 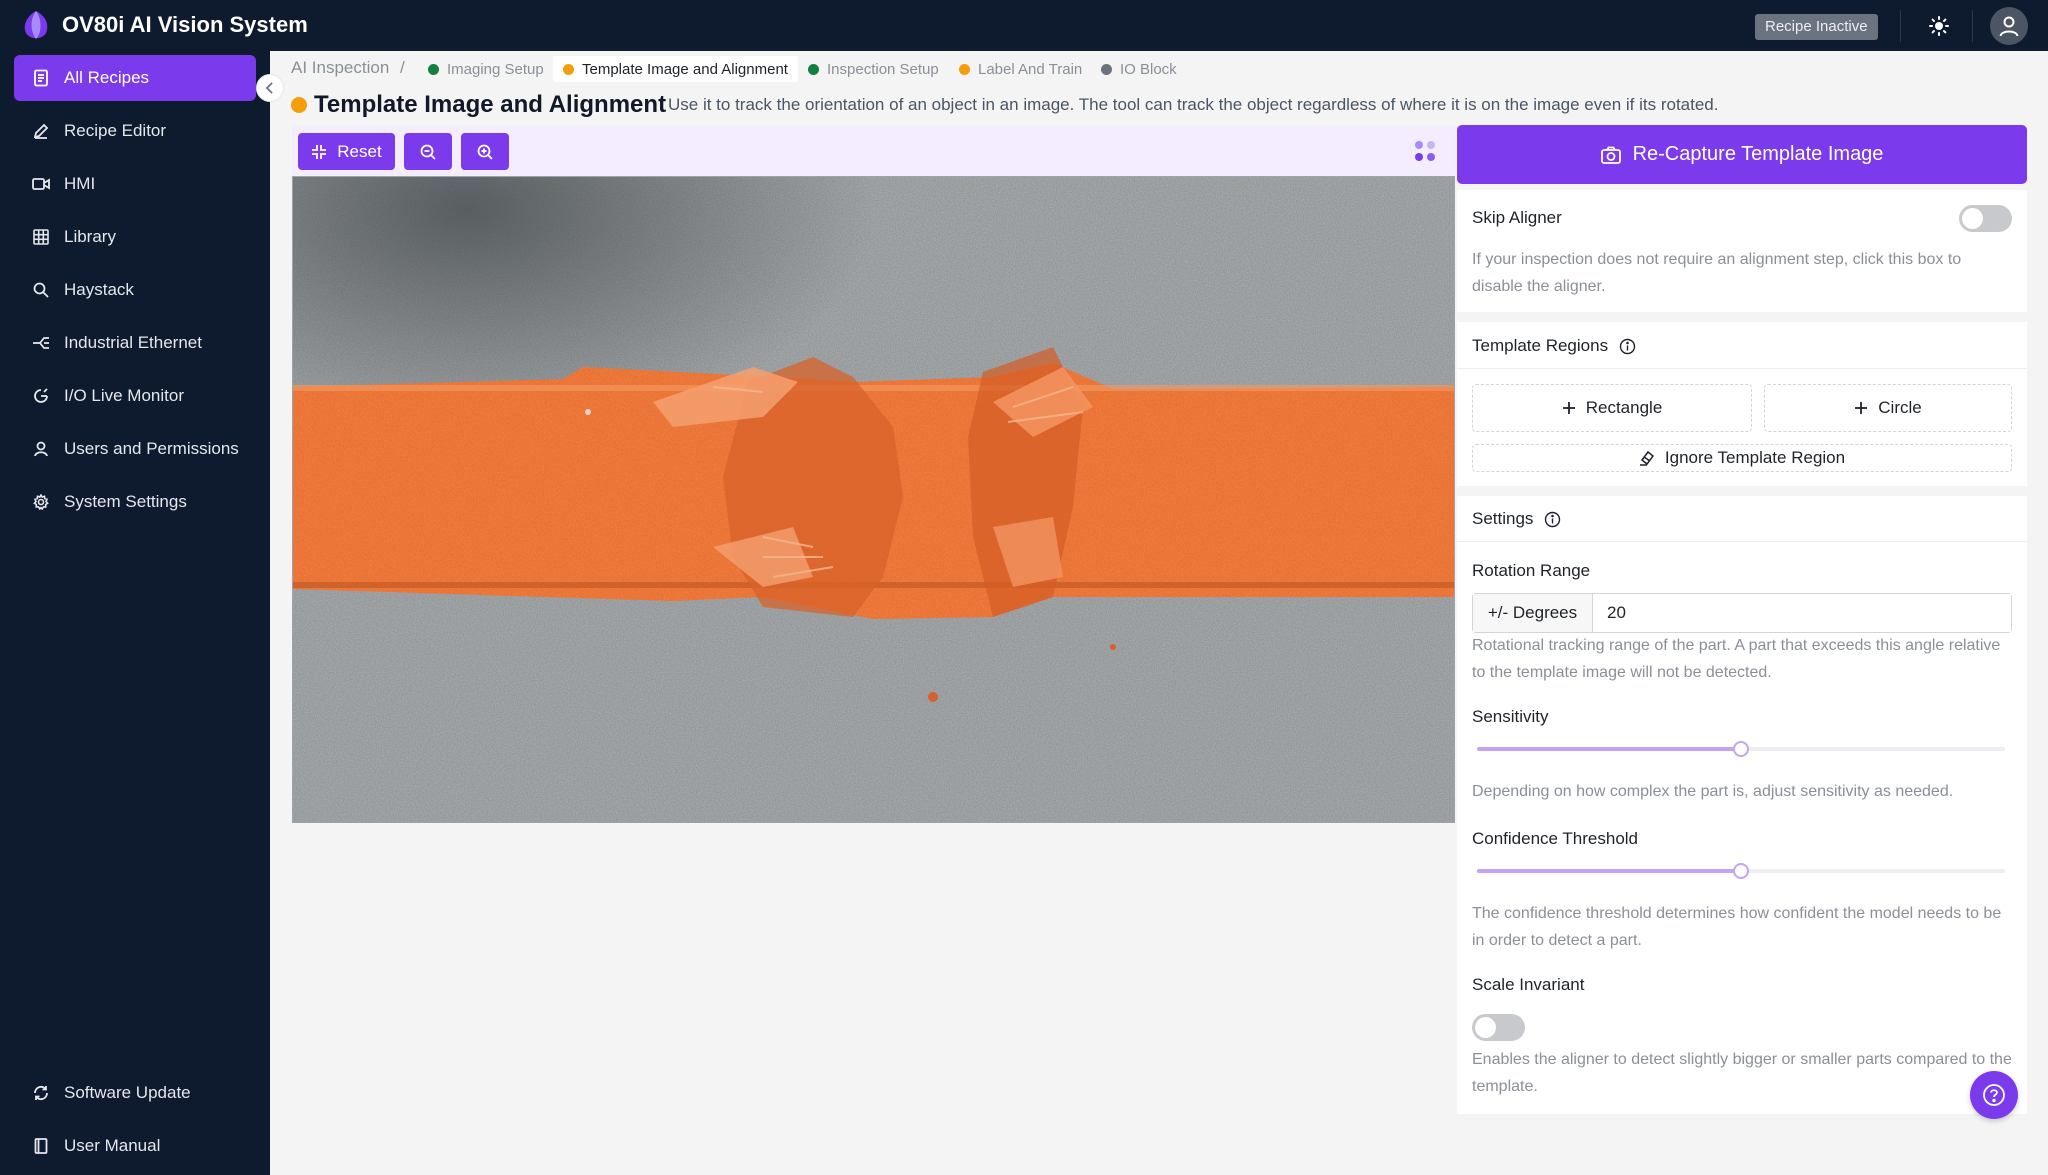 I want to click on compress-icon, so click(x=319, y=151).